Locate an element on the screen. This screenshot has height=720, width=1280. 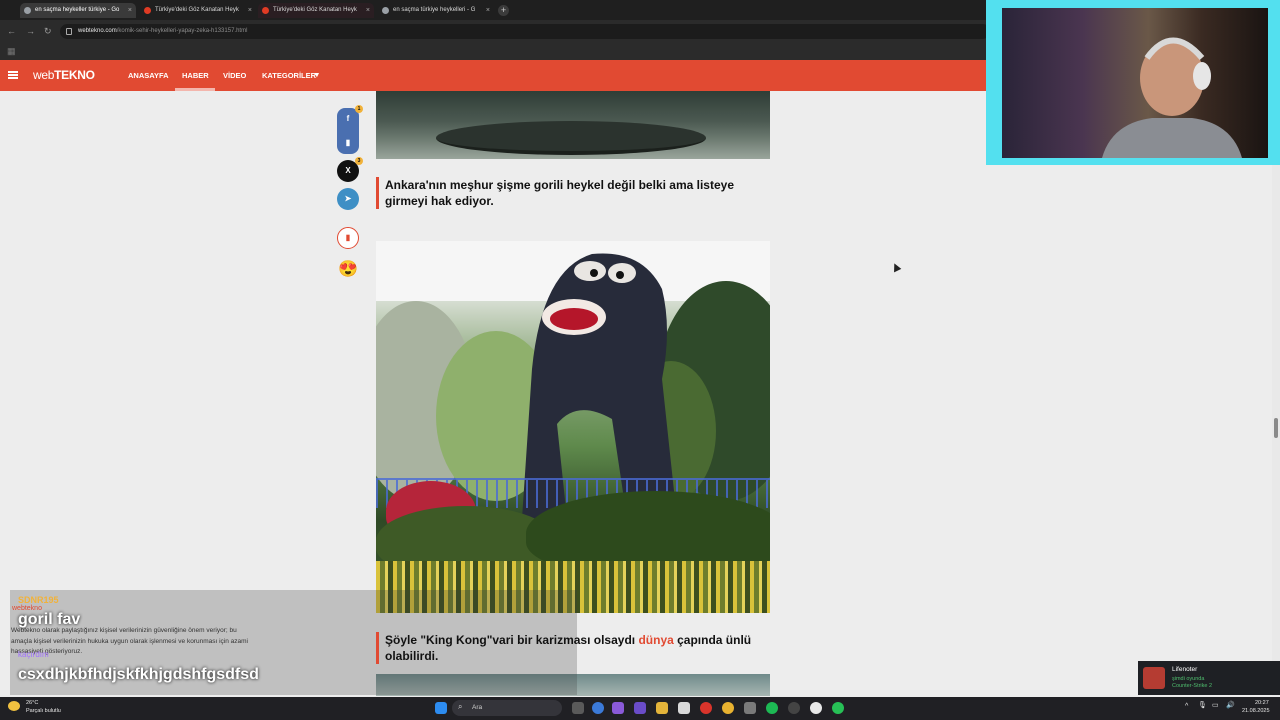
browser-tab: en saçma heykeller türkiye - Go × is located at coordinates (78, 10).